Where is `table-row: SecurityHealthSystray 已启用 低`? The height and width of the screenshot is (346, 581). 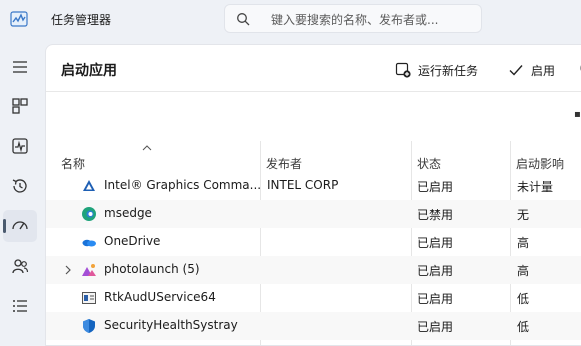
table-row: SecurityHealthSystray 已启用 低 is located at coordinates (313, 326).